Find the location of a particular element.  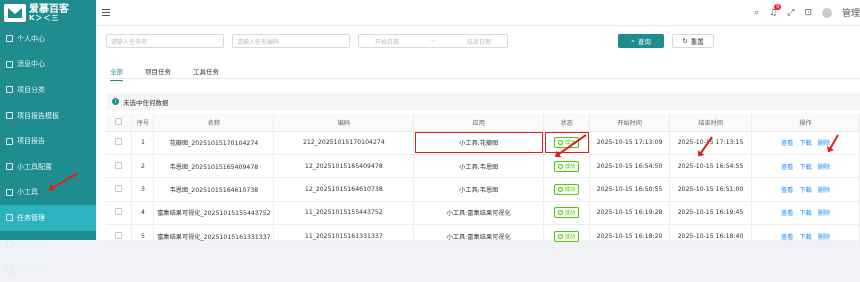

user-name: 管理 is located at coordinates (851, 12).